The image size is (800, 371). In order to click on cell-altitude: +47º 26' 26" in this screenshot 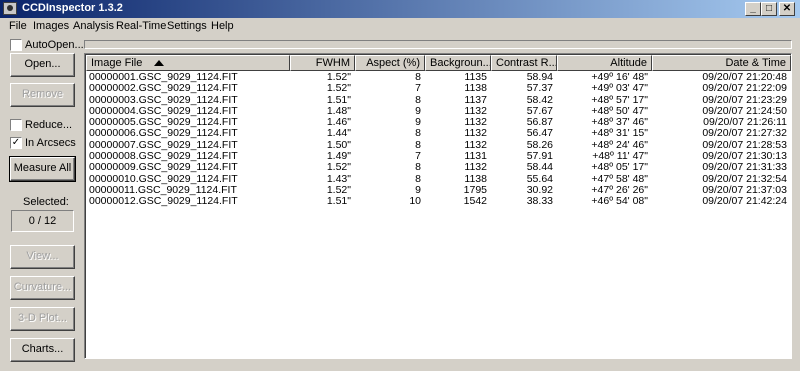, I will do `click(619, 190)`.